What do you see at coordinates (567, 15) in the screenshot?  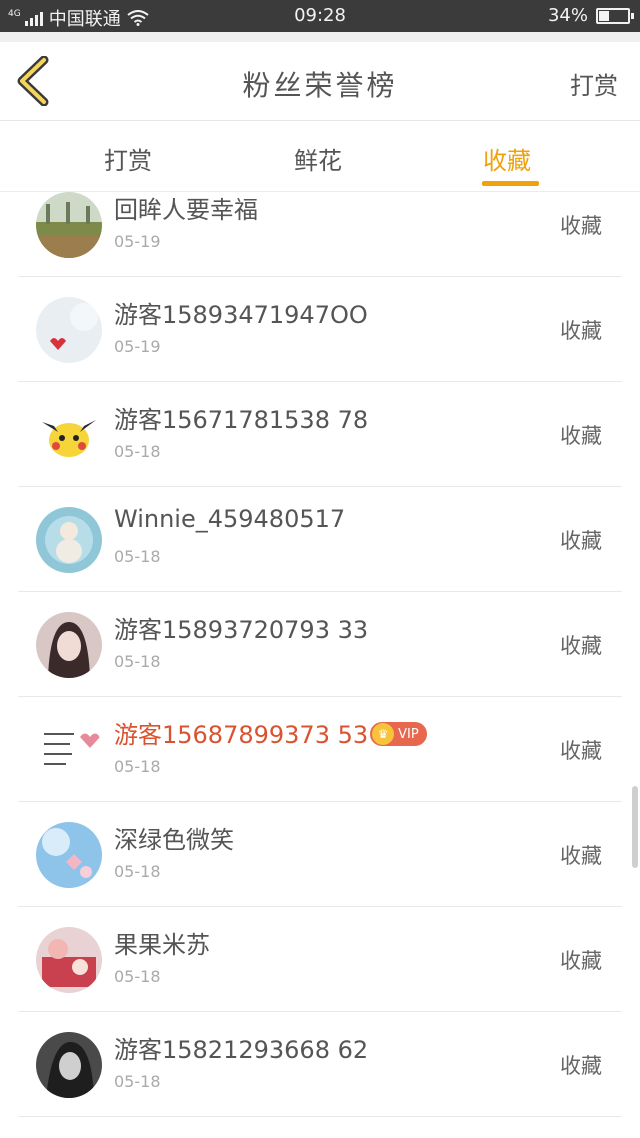 I see `battery-percent: 34%` at bounding box center [567, 15].